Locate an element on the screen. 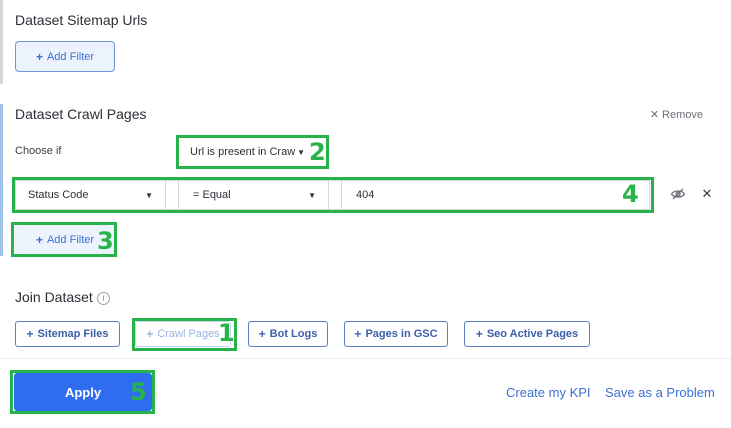 This screenshot has height=428, width=731. info-icon: i is located at coordinates (103, 298).